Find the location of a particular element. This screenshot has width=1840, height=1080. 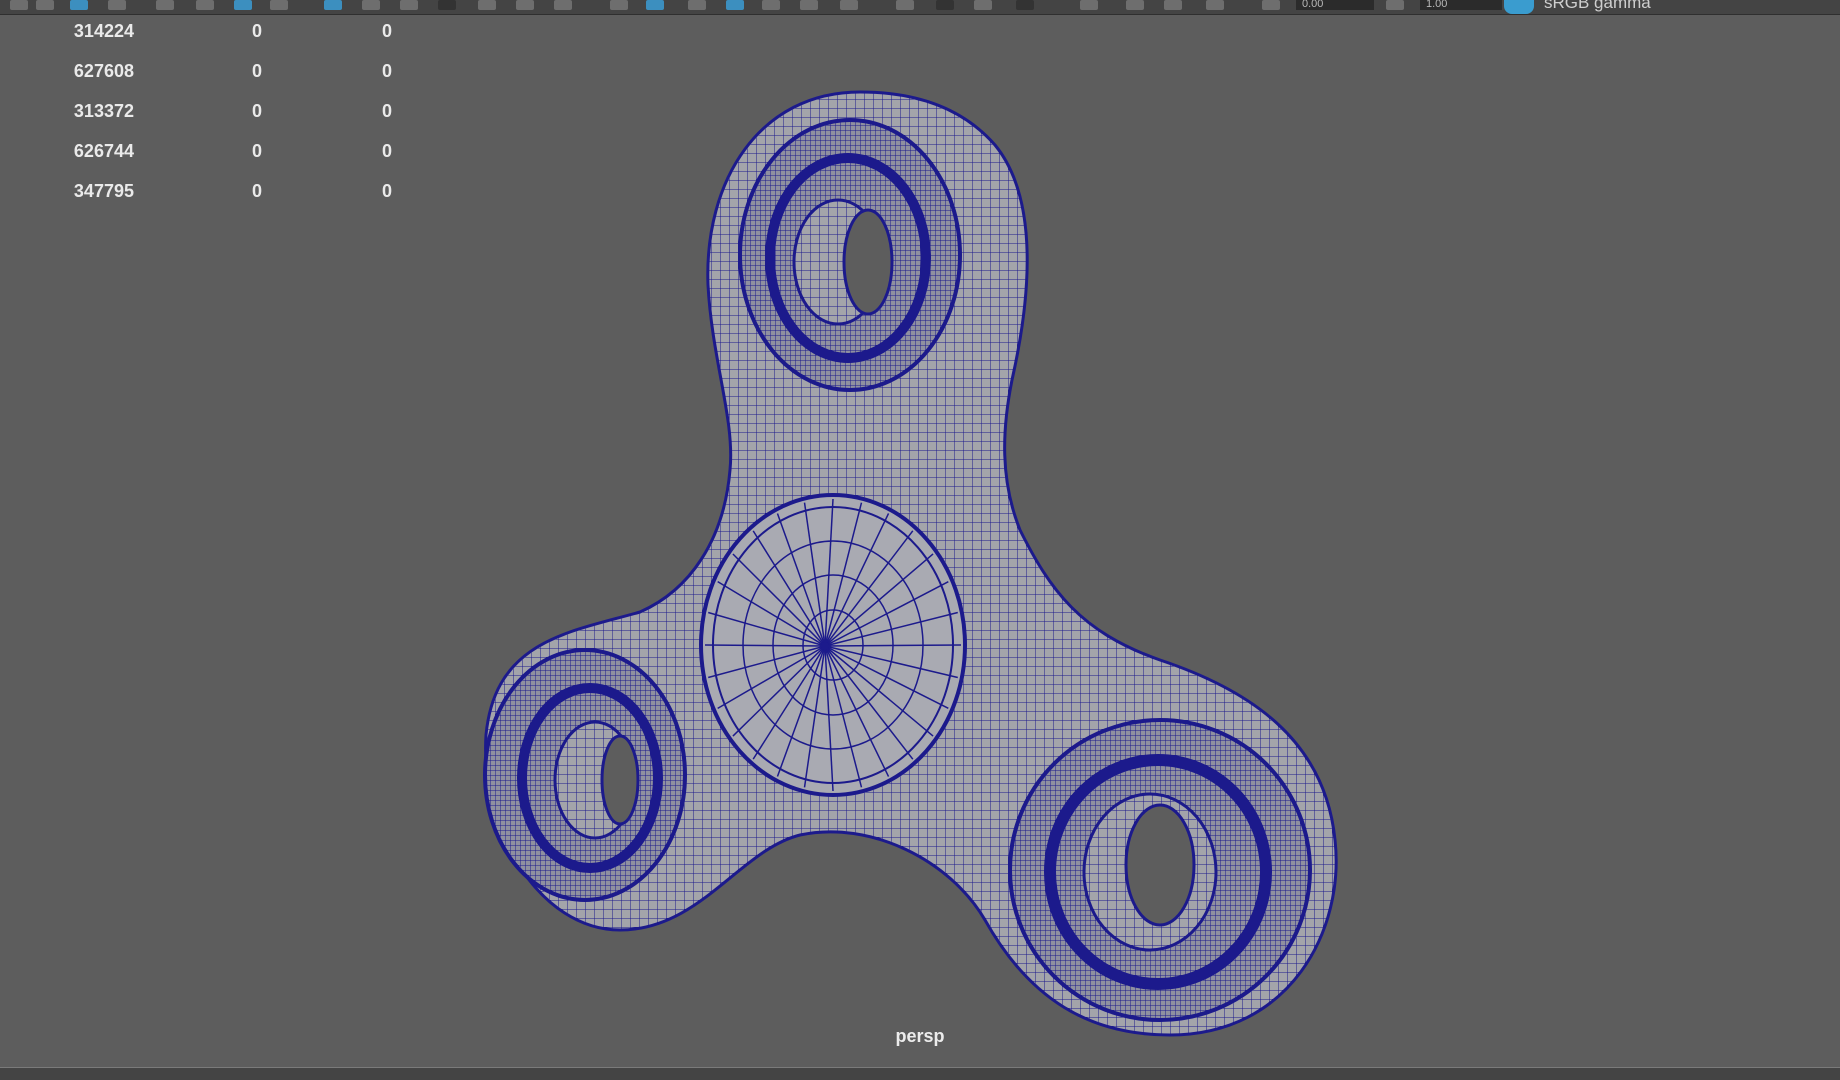

snap-grid-icon is located at coordinates (165, 5).